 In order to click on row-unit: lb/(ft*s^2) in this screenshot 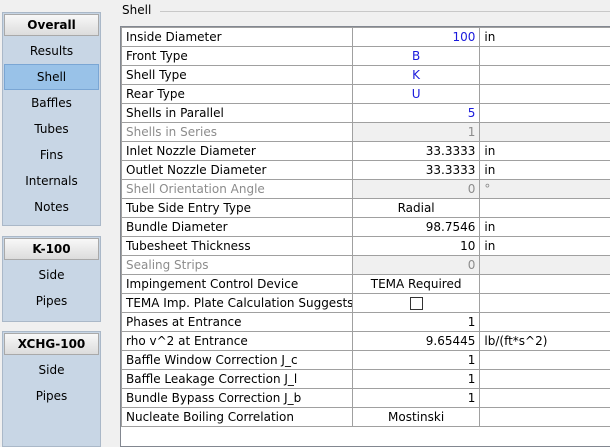, I will do `click(544, 341)`.